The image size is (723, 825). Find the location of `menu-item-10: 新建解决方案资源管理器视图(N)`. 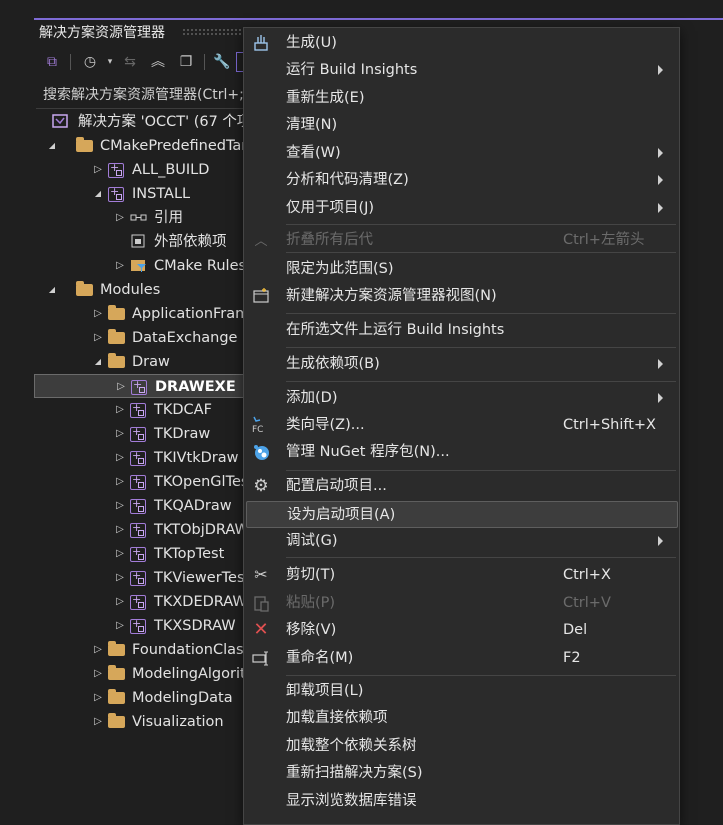

menu-item-10: 新建解决方案资源管理器视图(N) is located at coordinates (461, 296).